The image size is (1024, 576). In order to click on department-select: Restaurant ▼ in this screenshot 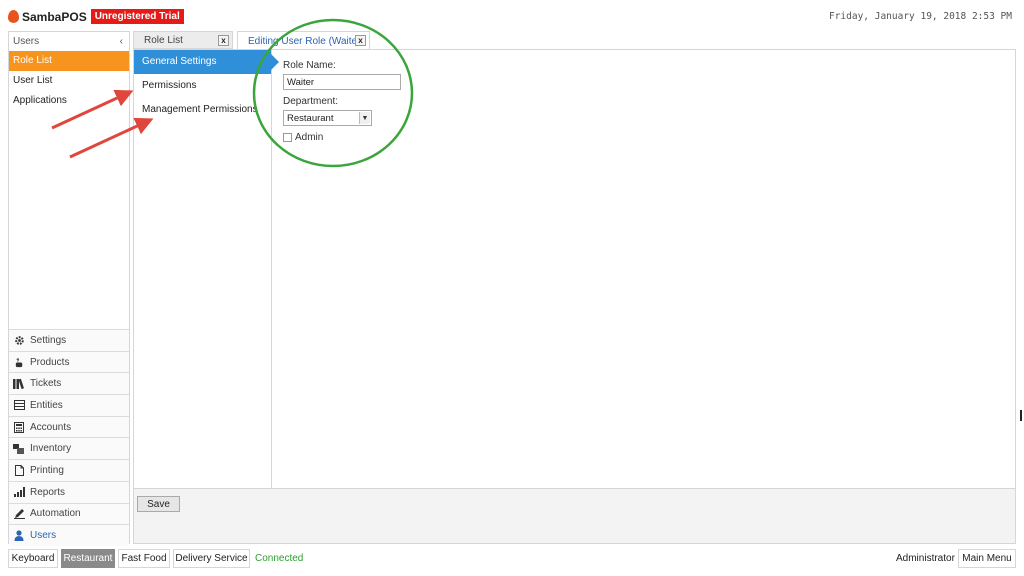, I will do `click(327, 118)`.